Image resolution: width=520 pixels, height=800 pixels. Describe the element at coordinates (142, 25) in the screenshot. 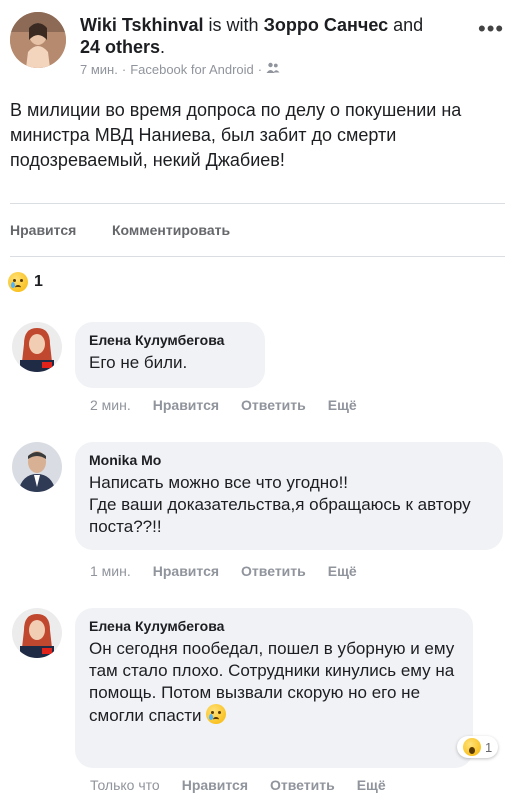

I see `post-author-name: Wiki Tskhinval` at that location.